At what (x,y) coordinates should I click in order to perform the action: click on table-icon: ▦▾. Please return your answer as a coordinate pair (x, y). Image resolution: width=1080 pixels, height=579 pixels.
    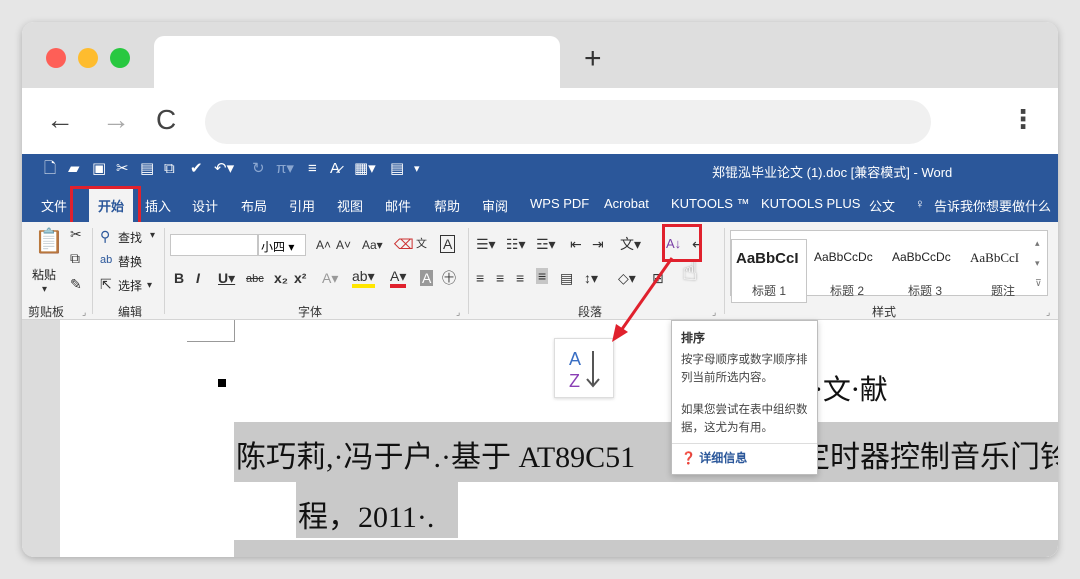
    Looking at the image, I should click on (365, 169).